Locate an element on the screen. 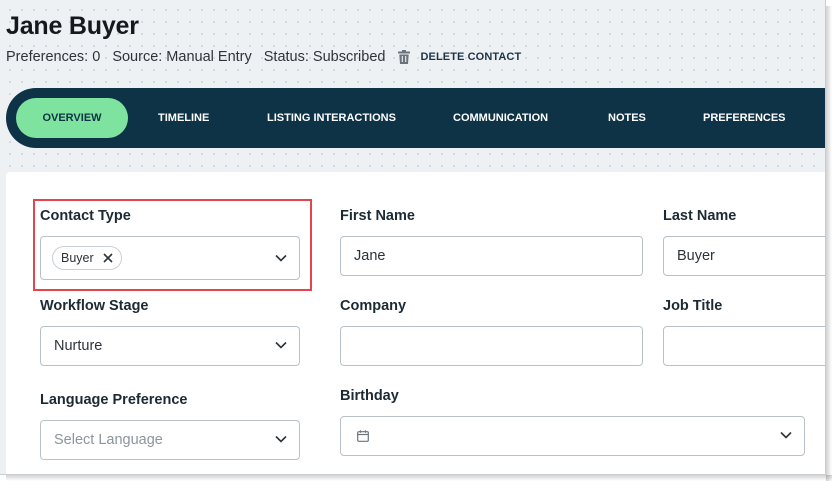 This screenshot has width=832, height=481. delete-contact-button: DELETE CONTACT is located at coordinates (470, 57).